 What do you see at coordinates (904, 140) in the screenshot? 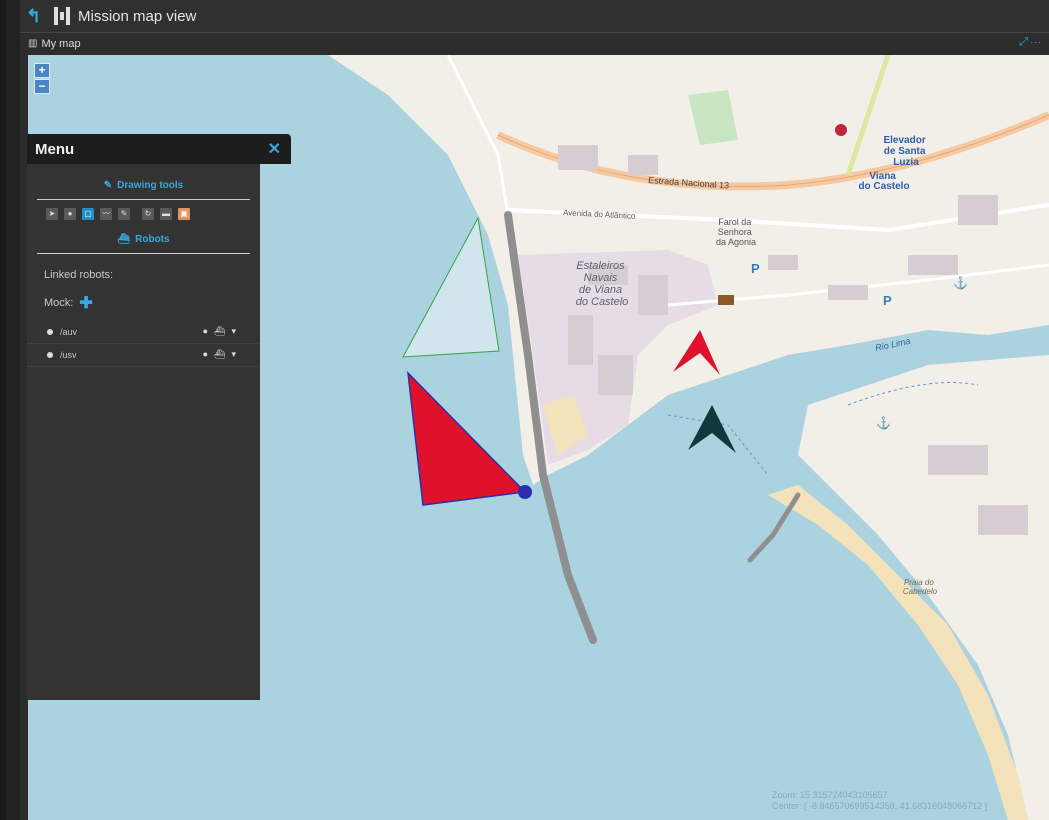
I see `map-label-elevador-0: Elevador` at bounding box center [904, 140].